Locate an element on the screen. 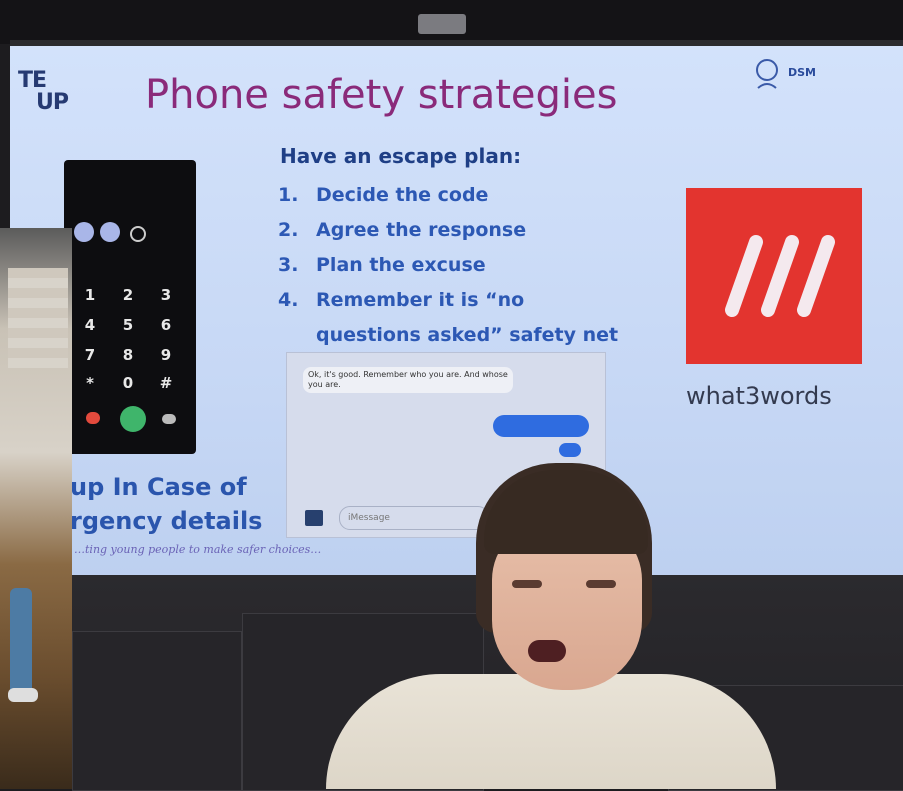  keypad-key: 8 is located at coordinates (128, 355).